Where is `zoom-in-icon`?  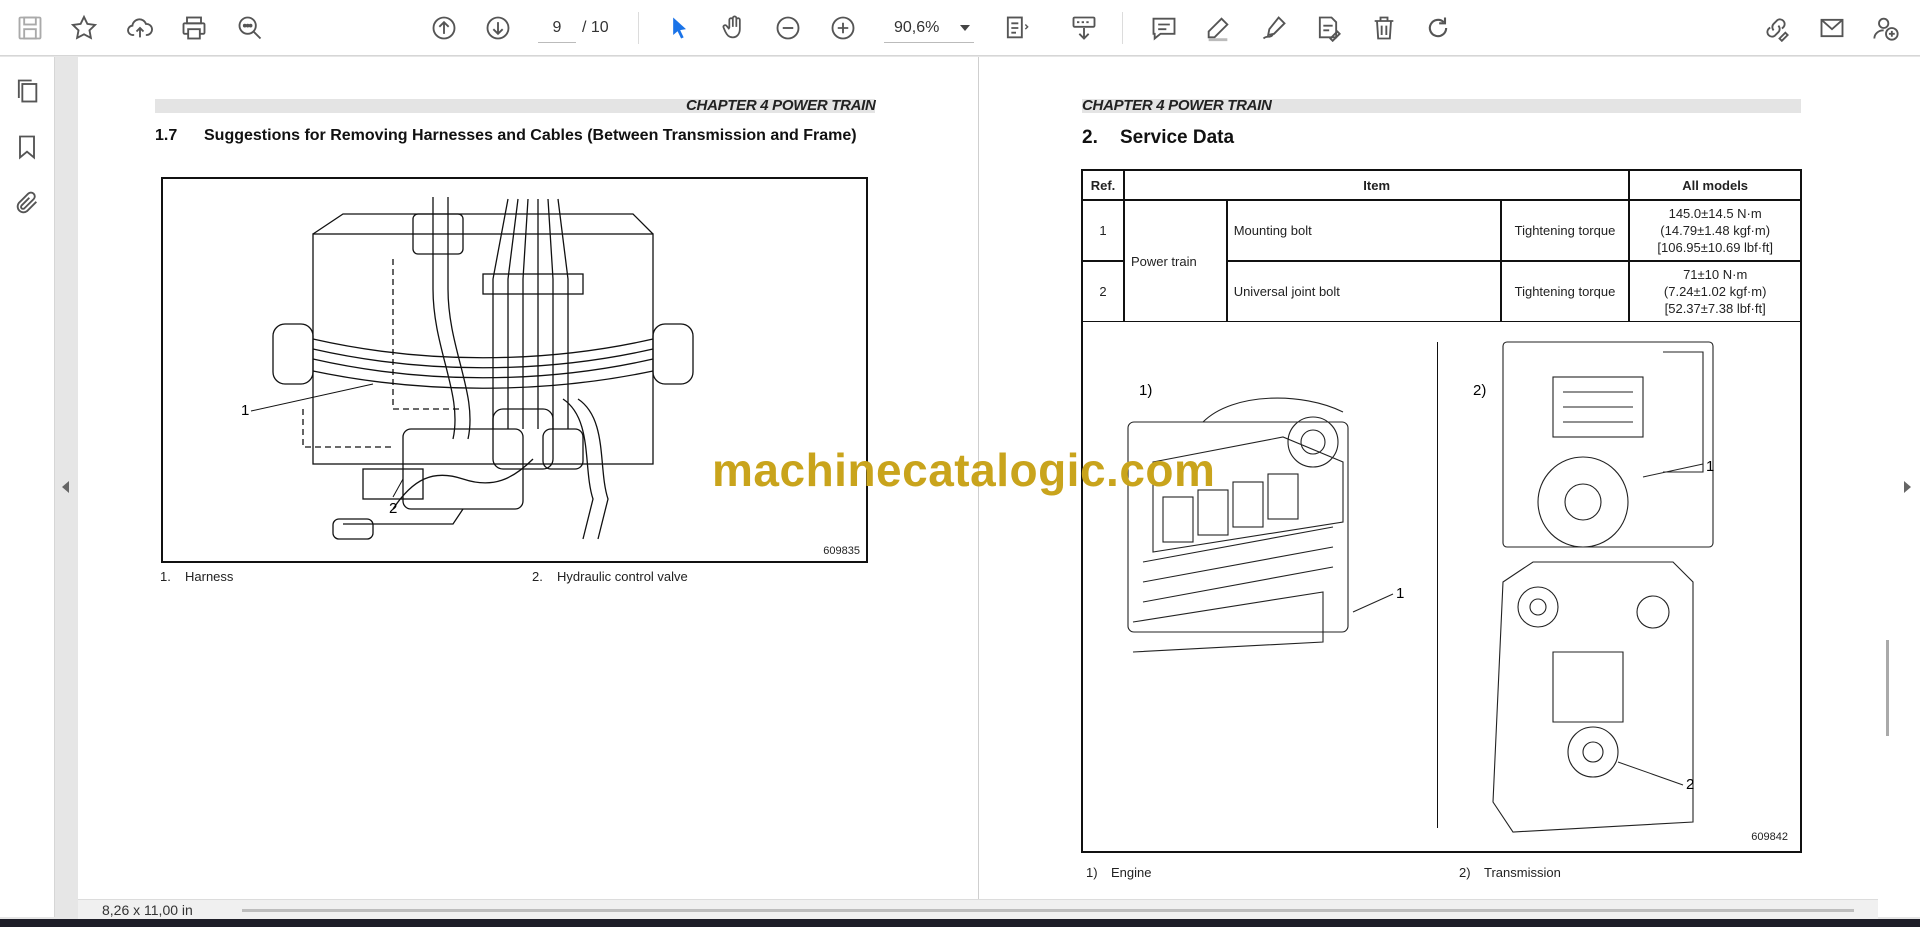
zoom-in-icon is located at coordinates (843, 28).